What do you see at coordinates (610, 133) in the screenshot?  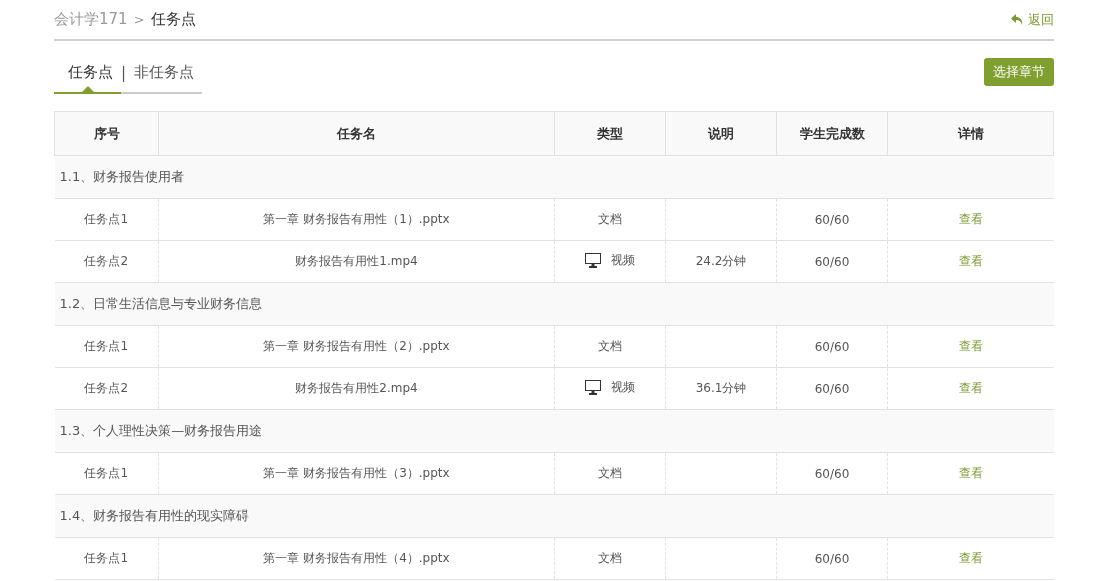 I see `column-header: 类型` at bounding box center [610, 133].